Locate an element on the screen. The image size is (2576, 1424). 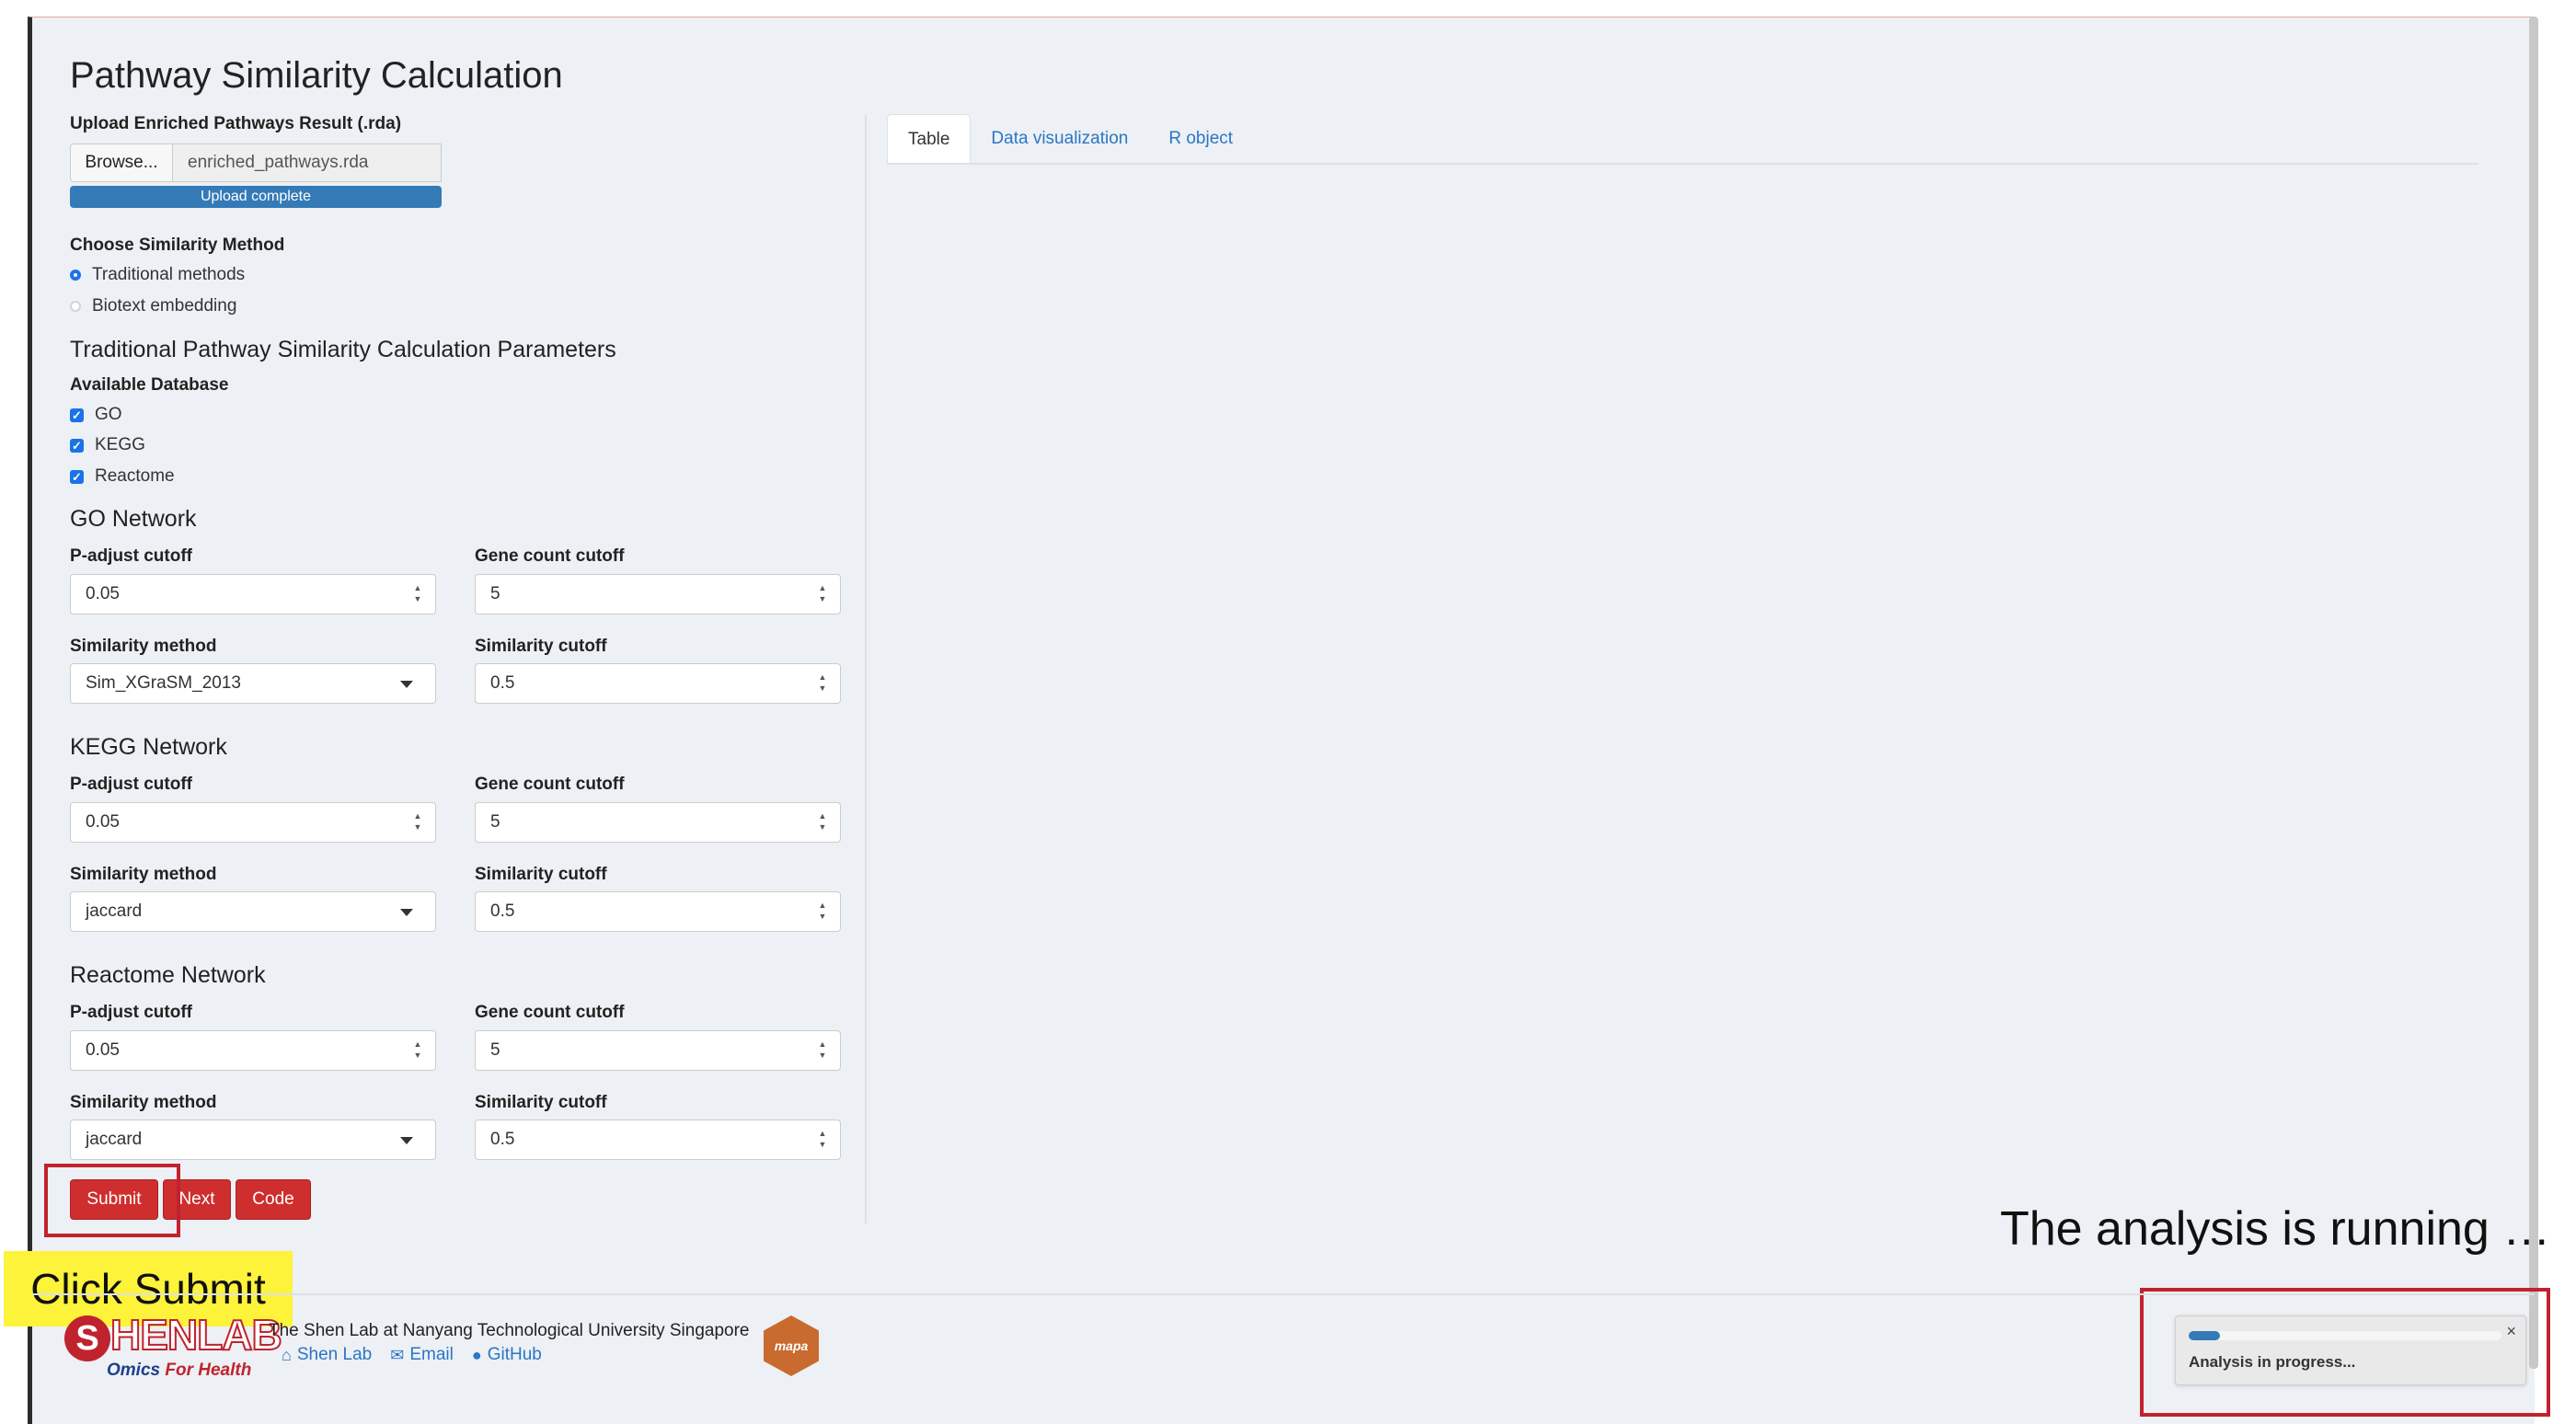
notification-progress-bar is located at coordinates (2345, 1335).